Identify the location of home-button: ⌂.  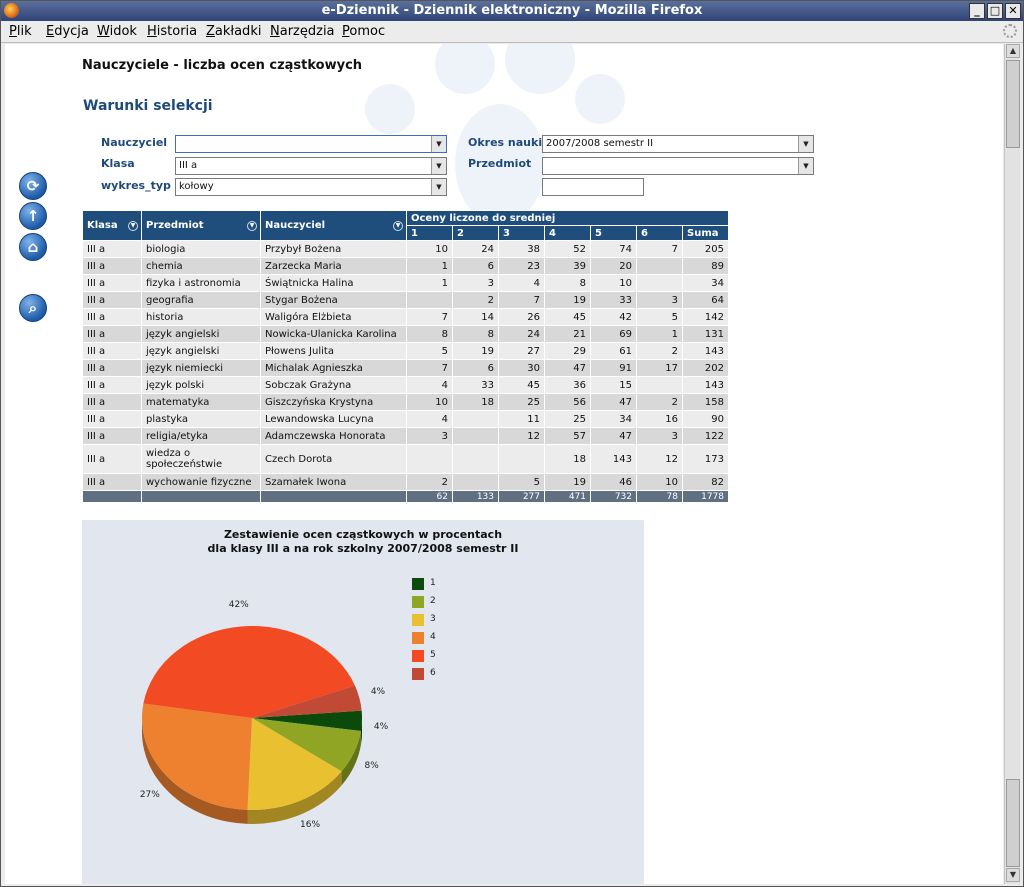
(33, 247).